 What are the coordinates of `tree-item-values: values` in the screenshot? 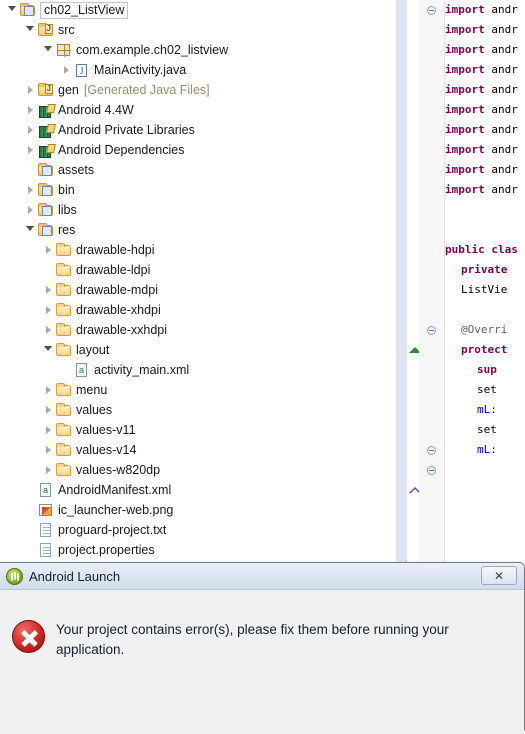 It's located at (198, 410).